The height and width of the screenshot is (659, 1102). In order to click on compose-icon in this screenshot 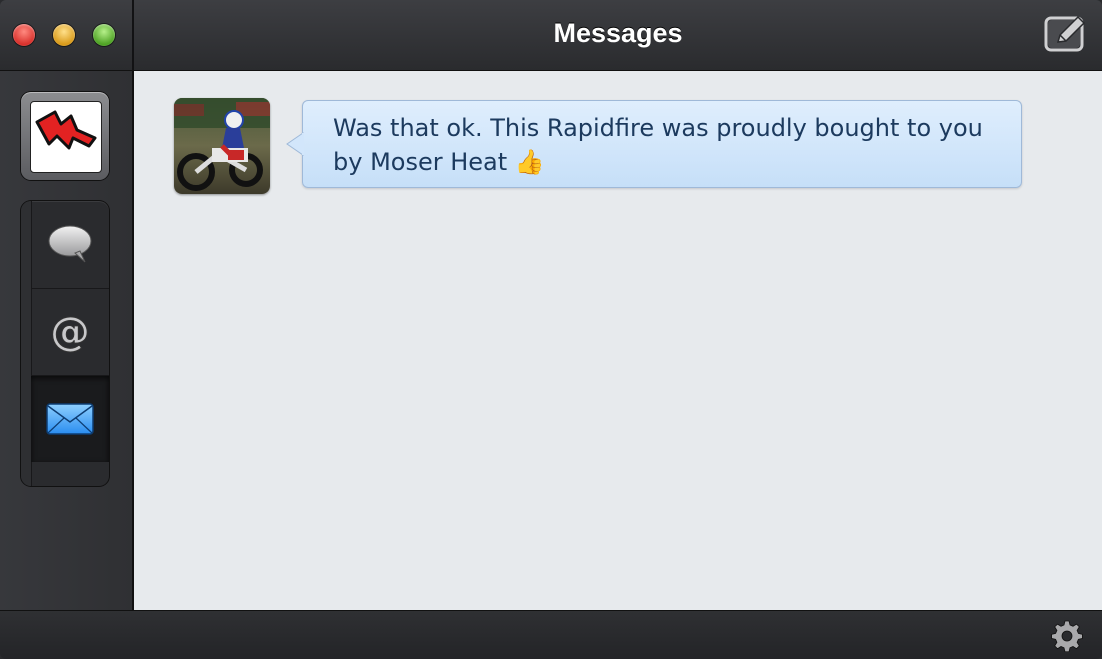, I will do `click(1065, 33)`.